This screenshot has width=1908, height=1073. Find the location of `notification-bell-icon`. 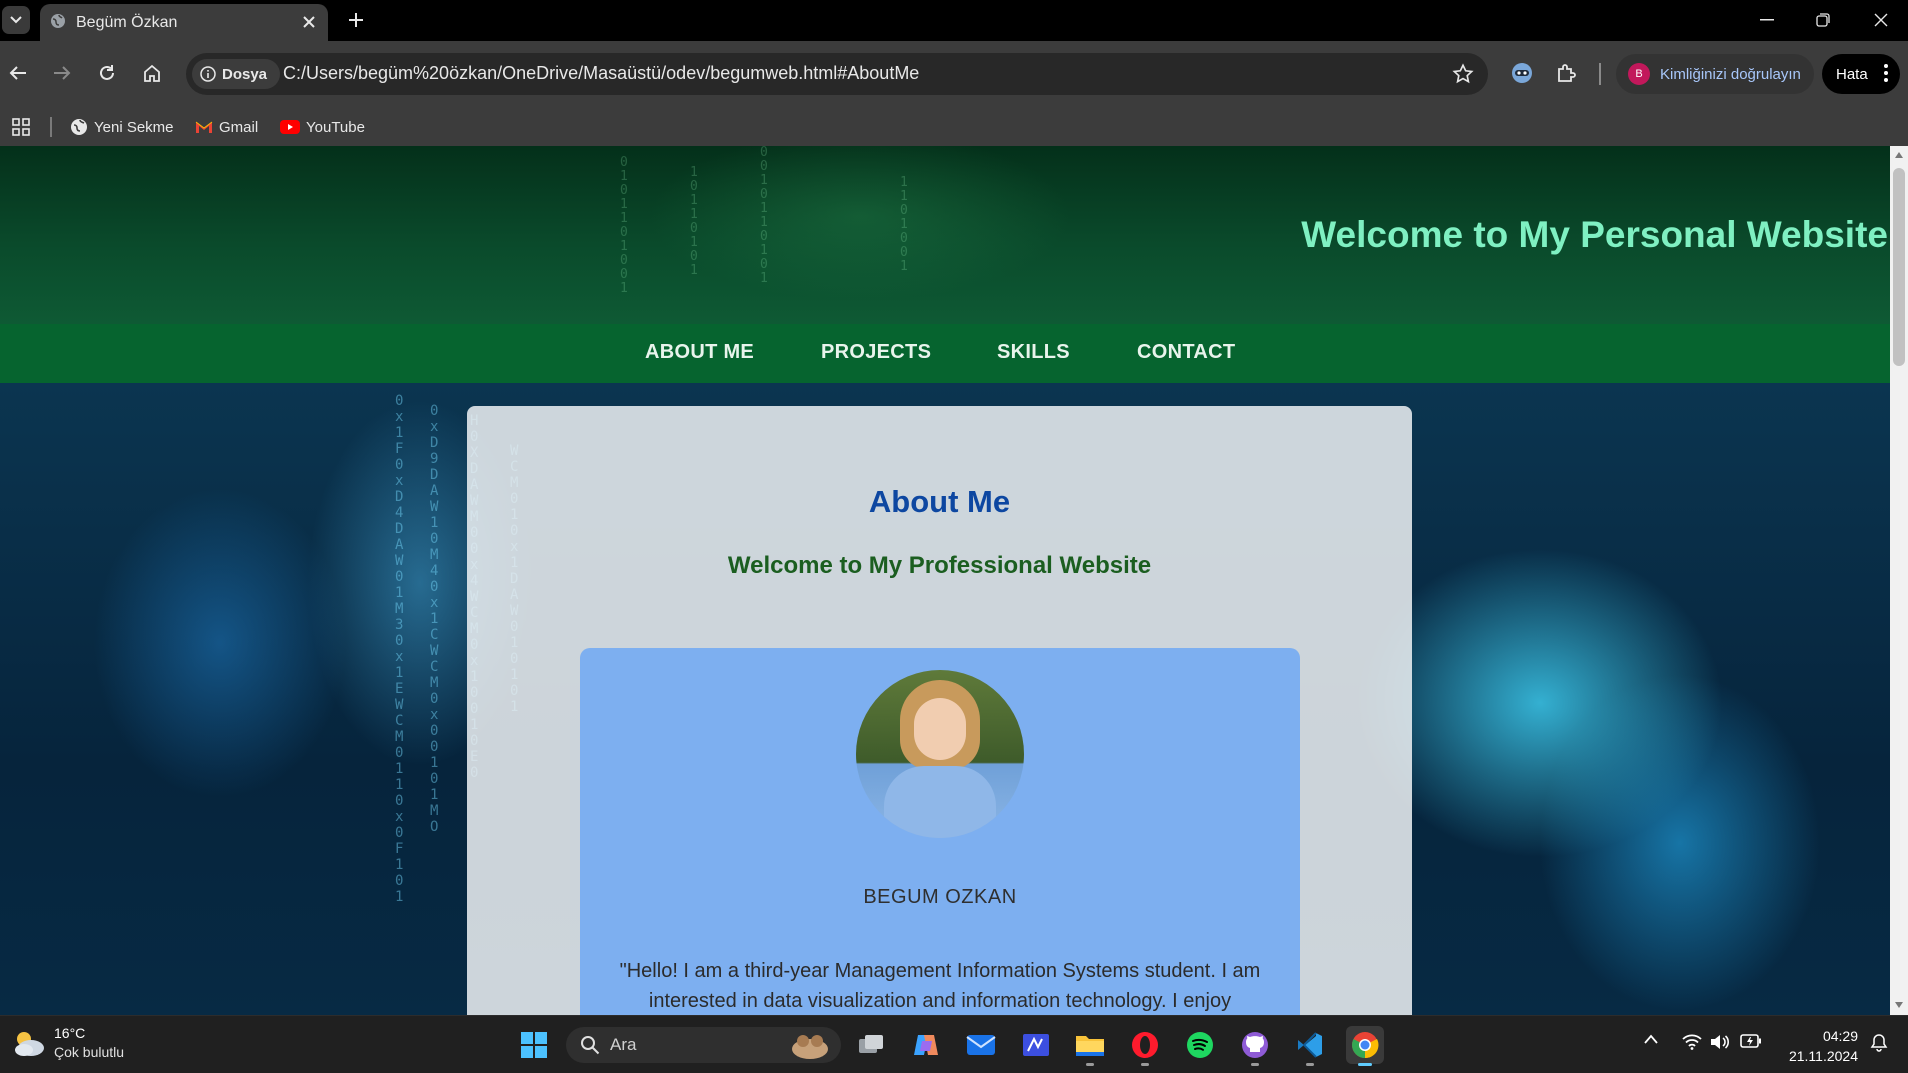

notification-bell-icon is located at coordinates (1879, 1043).